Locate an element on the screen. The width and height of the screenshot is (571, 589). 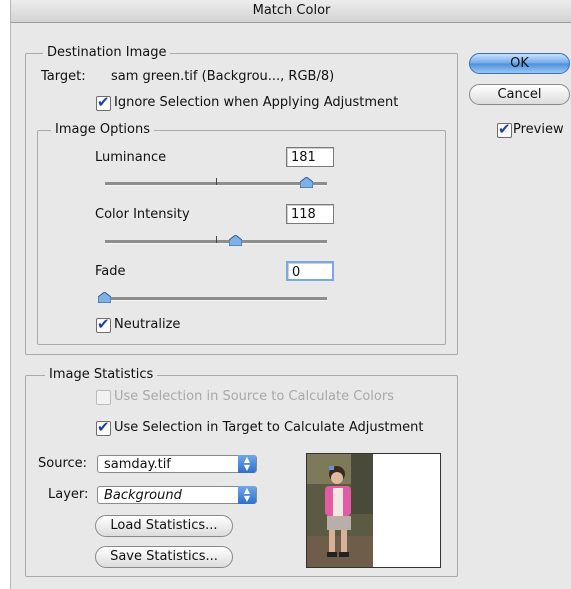
cancel-button: Cancel is located at coordinates (519, 94).